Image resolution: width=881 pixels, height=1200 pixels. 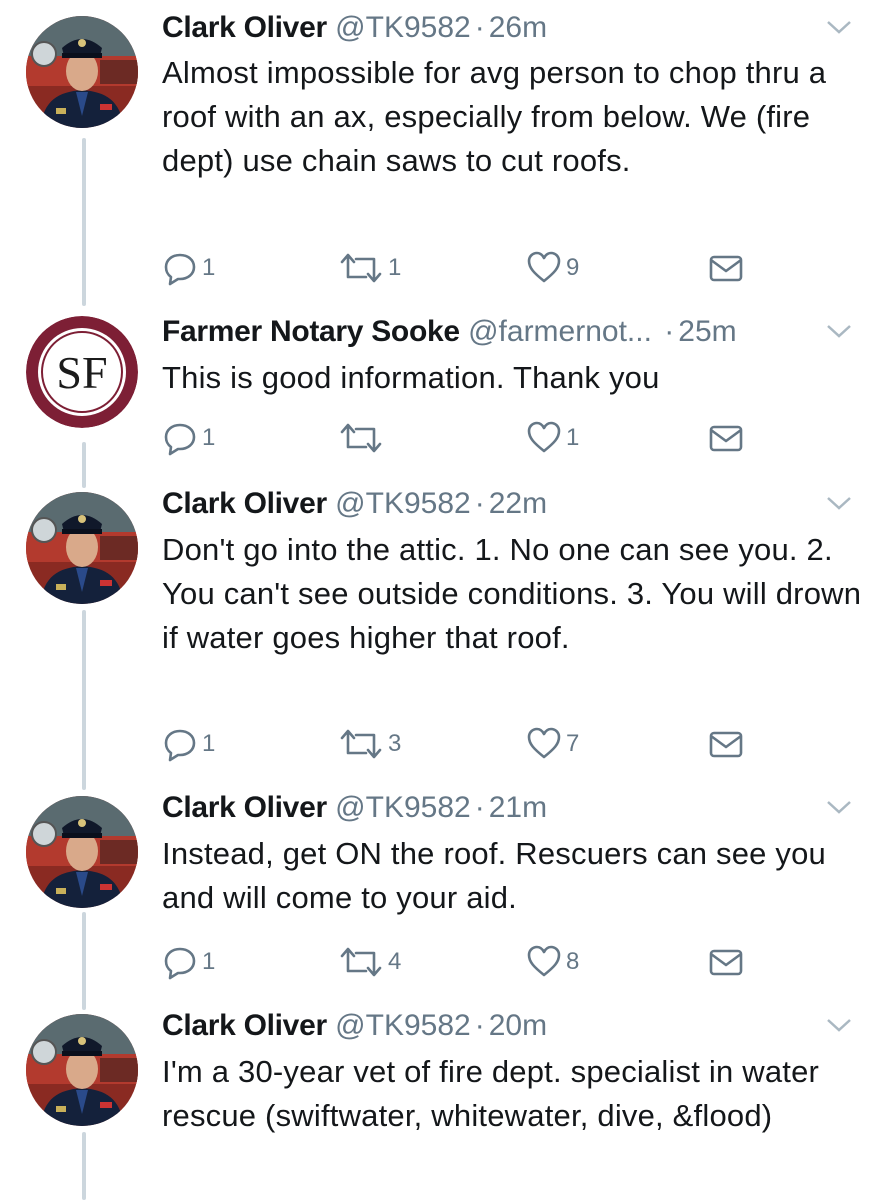 What do you see at coordinates (395, 961) in the screenshot?
I see `retweet-count: 4` at bounding box center [395, 961].